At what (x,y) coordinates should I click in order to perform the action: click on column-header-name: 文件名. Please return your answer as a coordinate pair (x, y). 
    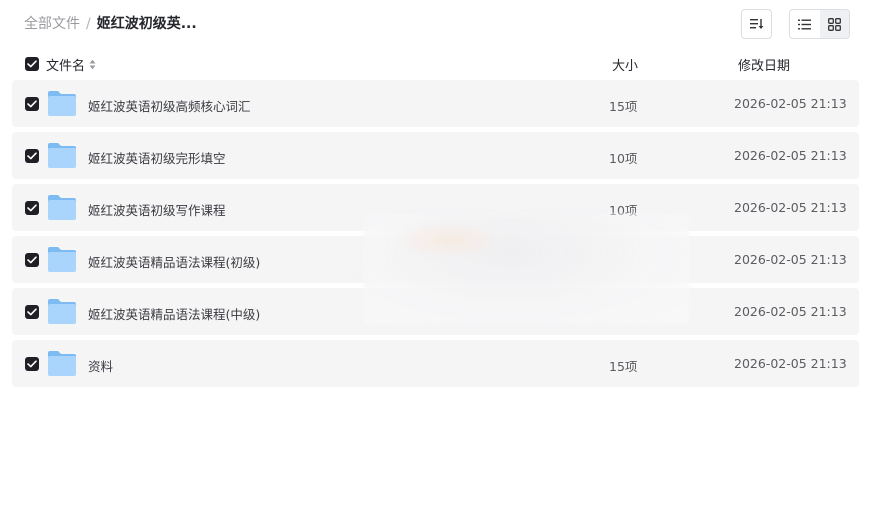
    Looking at the image, I should click on (71, 64).